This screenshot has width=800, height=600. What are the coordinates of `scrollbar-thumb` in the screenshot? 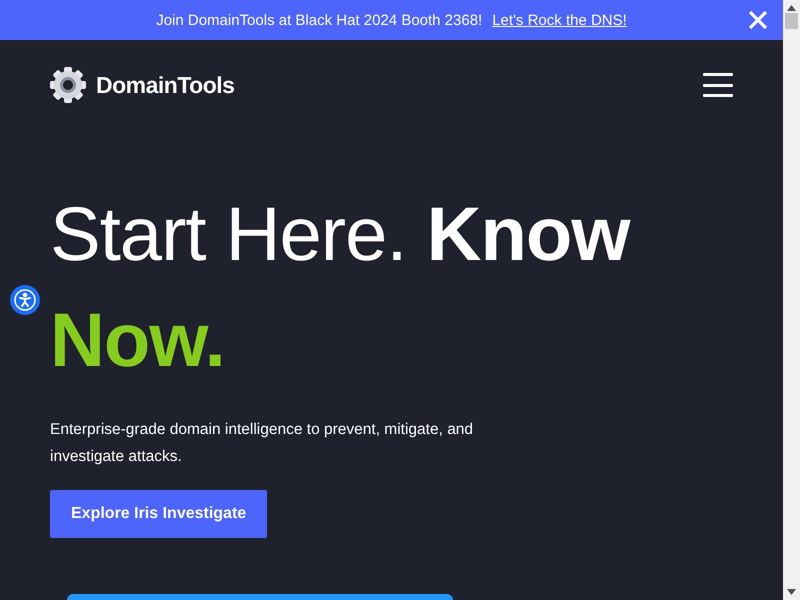 It's located at (791, 21).